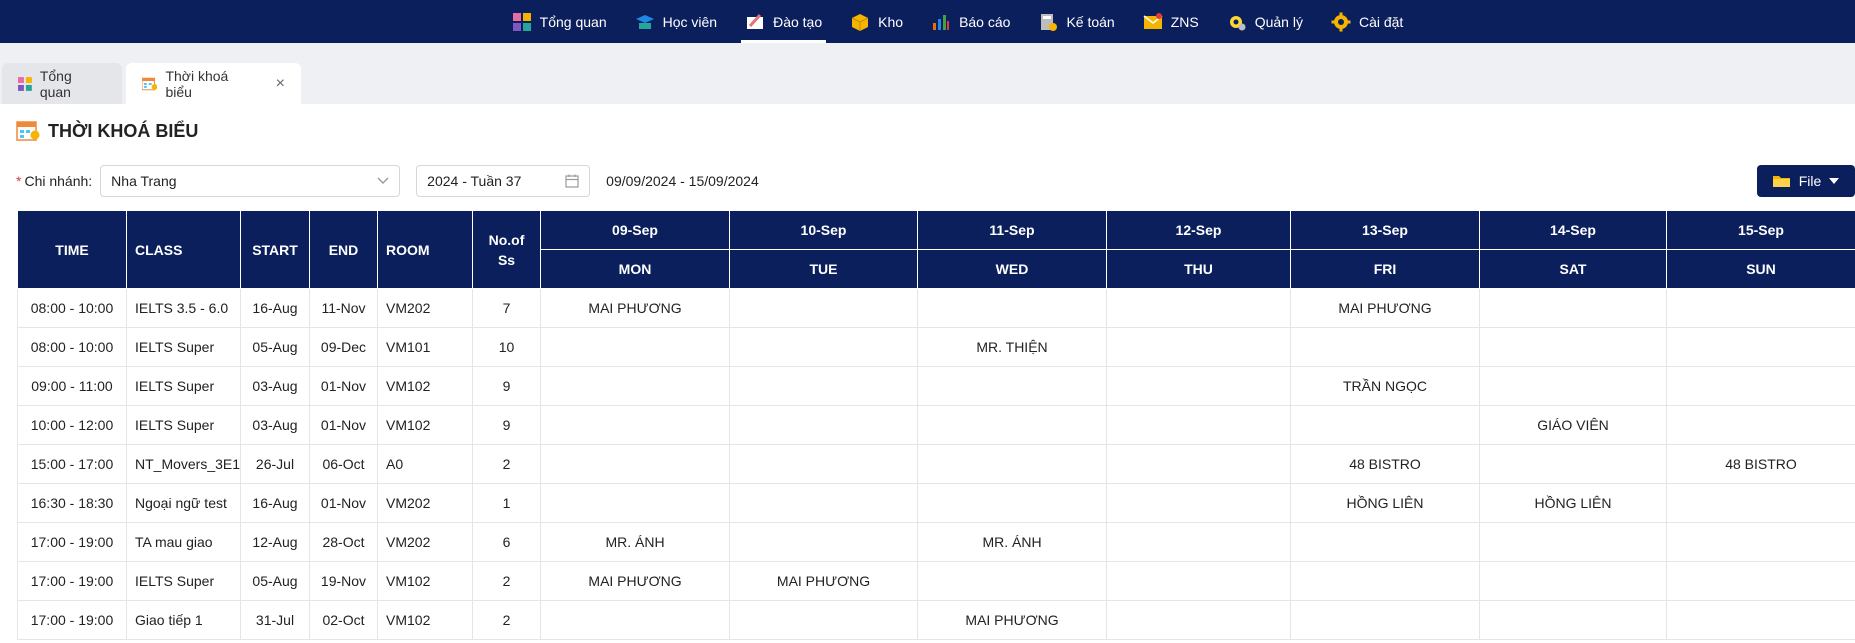 This screenshot has height=643, width=1855. Describe the element at coordinates (62, 83) in the screenshot. I see `tab-overview: Tổng quan` at that location.